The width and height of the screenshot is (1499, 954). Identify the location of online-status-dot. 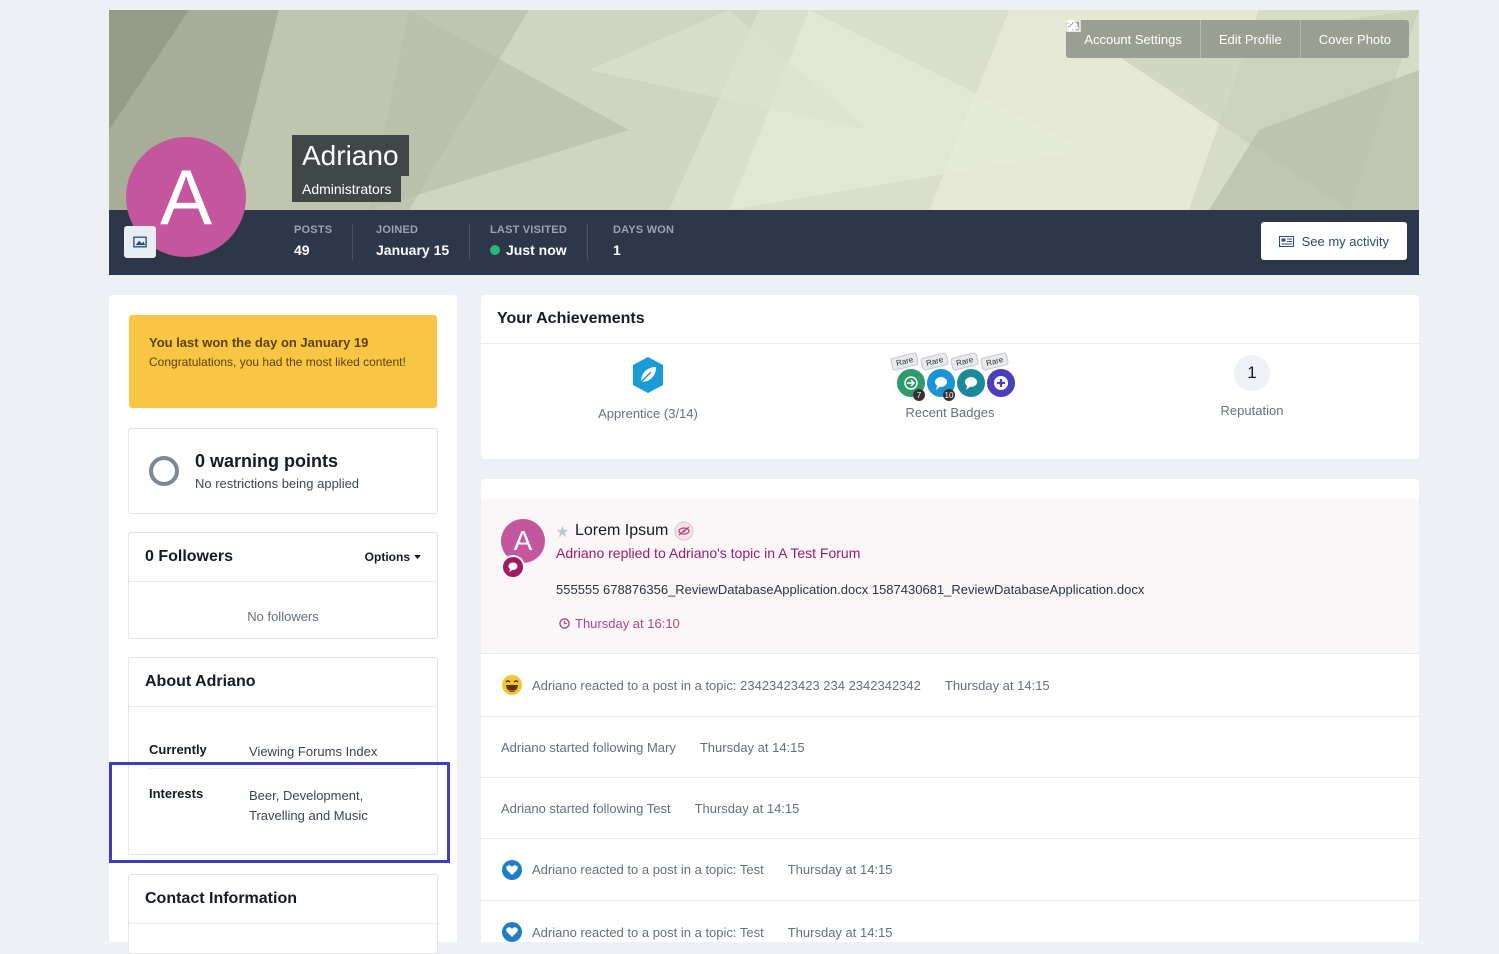
(495, 250).